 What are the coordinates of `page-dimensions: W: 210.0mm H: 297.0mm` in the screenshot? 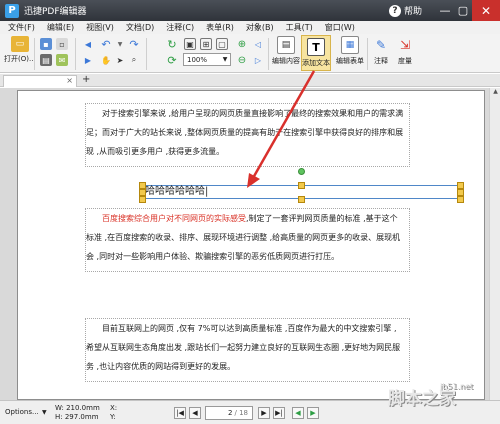 It's located at (77, 413).